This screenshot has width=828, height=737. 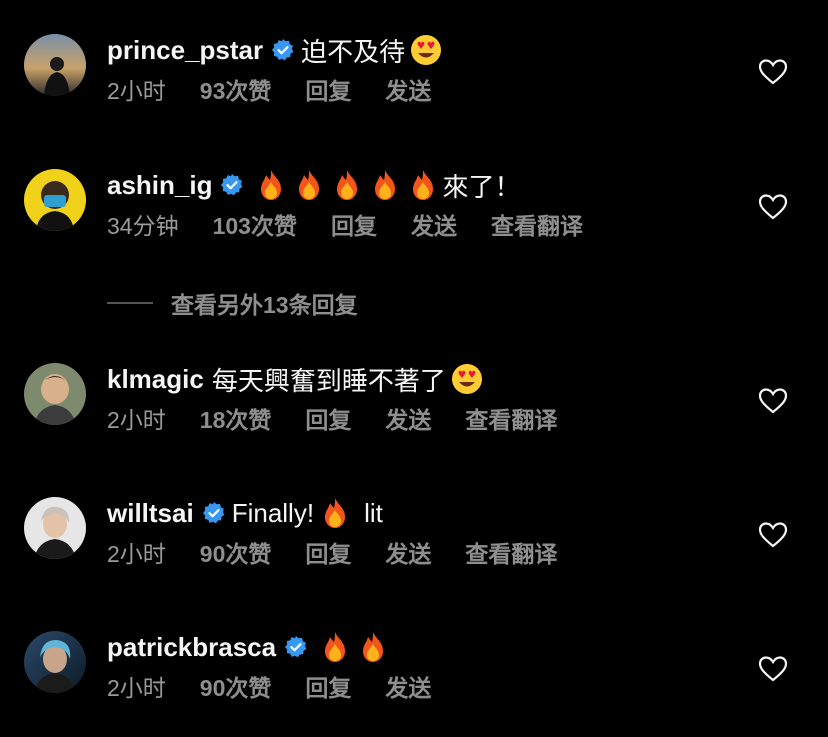 I want to click on comment-text: Finally!, so click(x=273, y=512).